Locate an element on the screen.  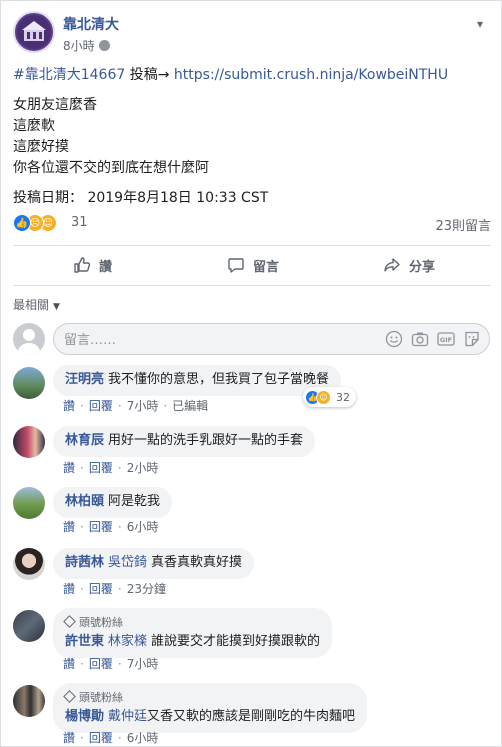
comment-icon is located at coordinates (236, 265).